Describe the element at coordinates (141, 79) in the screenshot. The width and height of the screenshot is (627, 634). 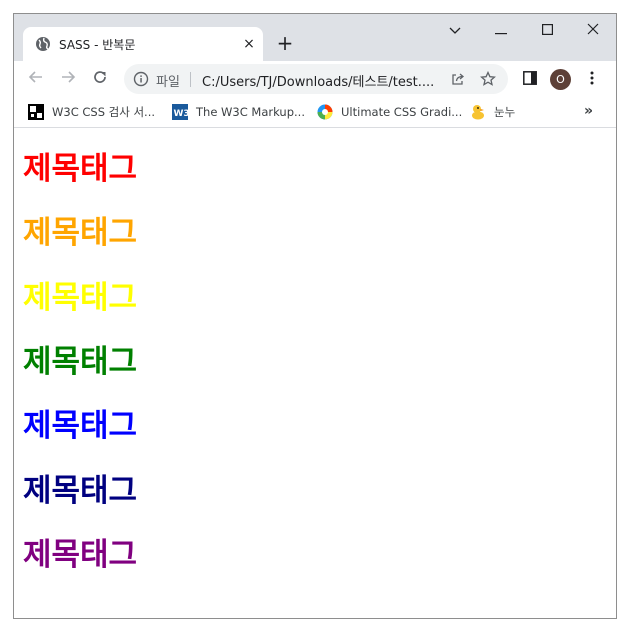
I see `info-icon` at that location.